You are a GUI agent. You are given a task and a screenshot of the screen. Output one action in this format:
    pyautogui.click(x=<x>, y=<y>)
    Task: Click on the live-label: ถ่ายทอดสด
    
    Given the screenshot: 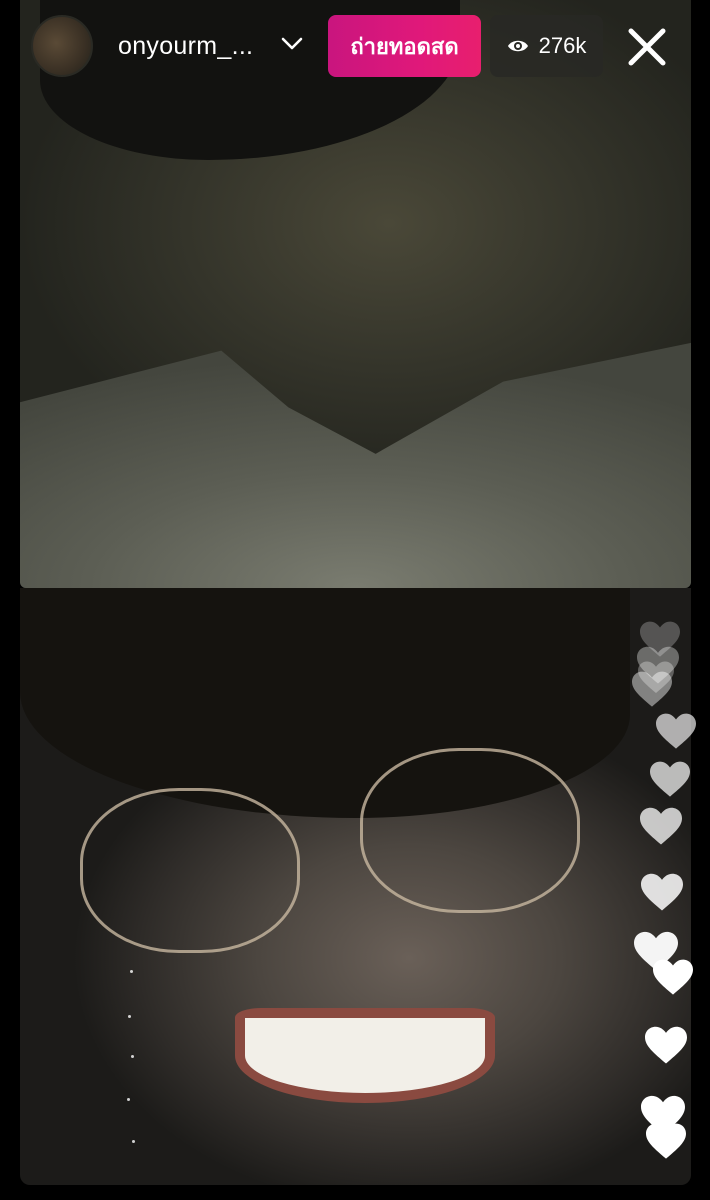 What is the action you would take?
    pyautogui.click(x=404, y=46)
    